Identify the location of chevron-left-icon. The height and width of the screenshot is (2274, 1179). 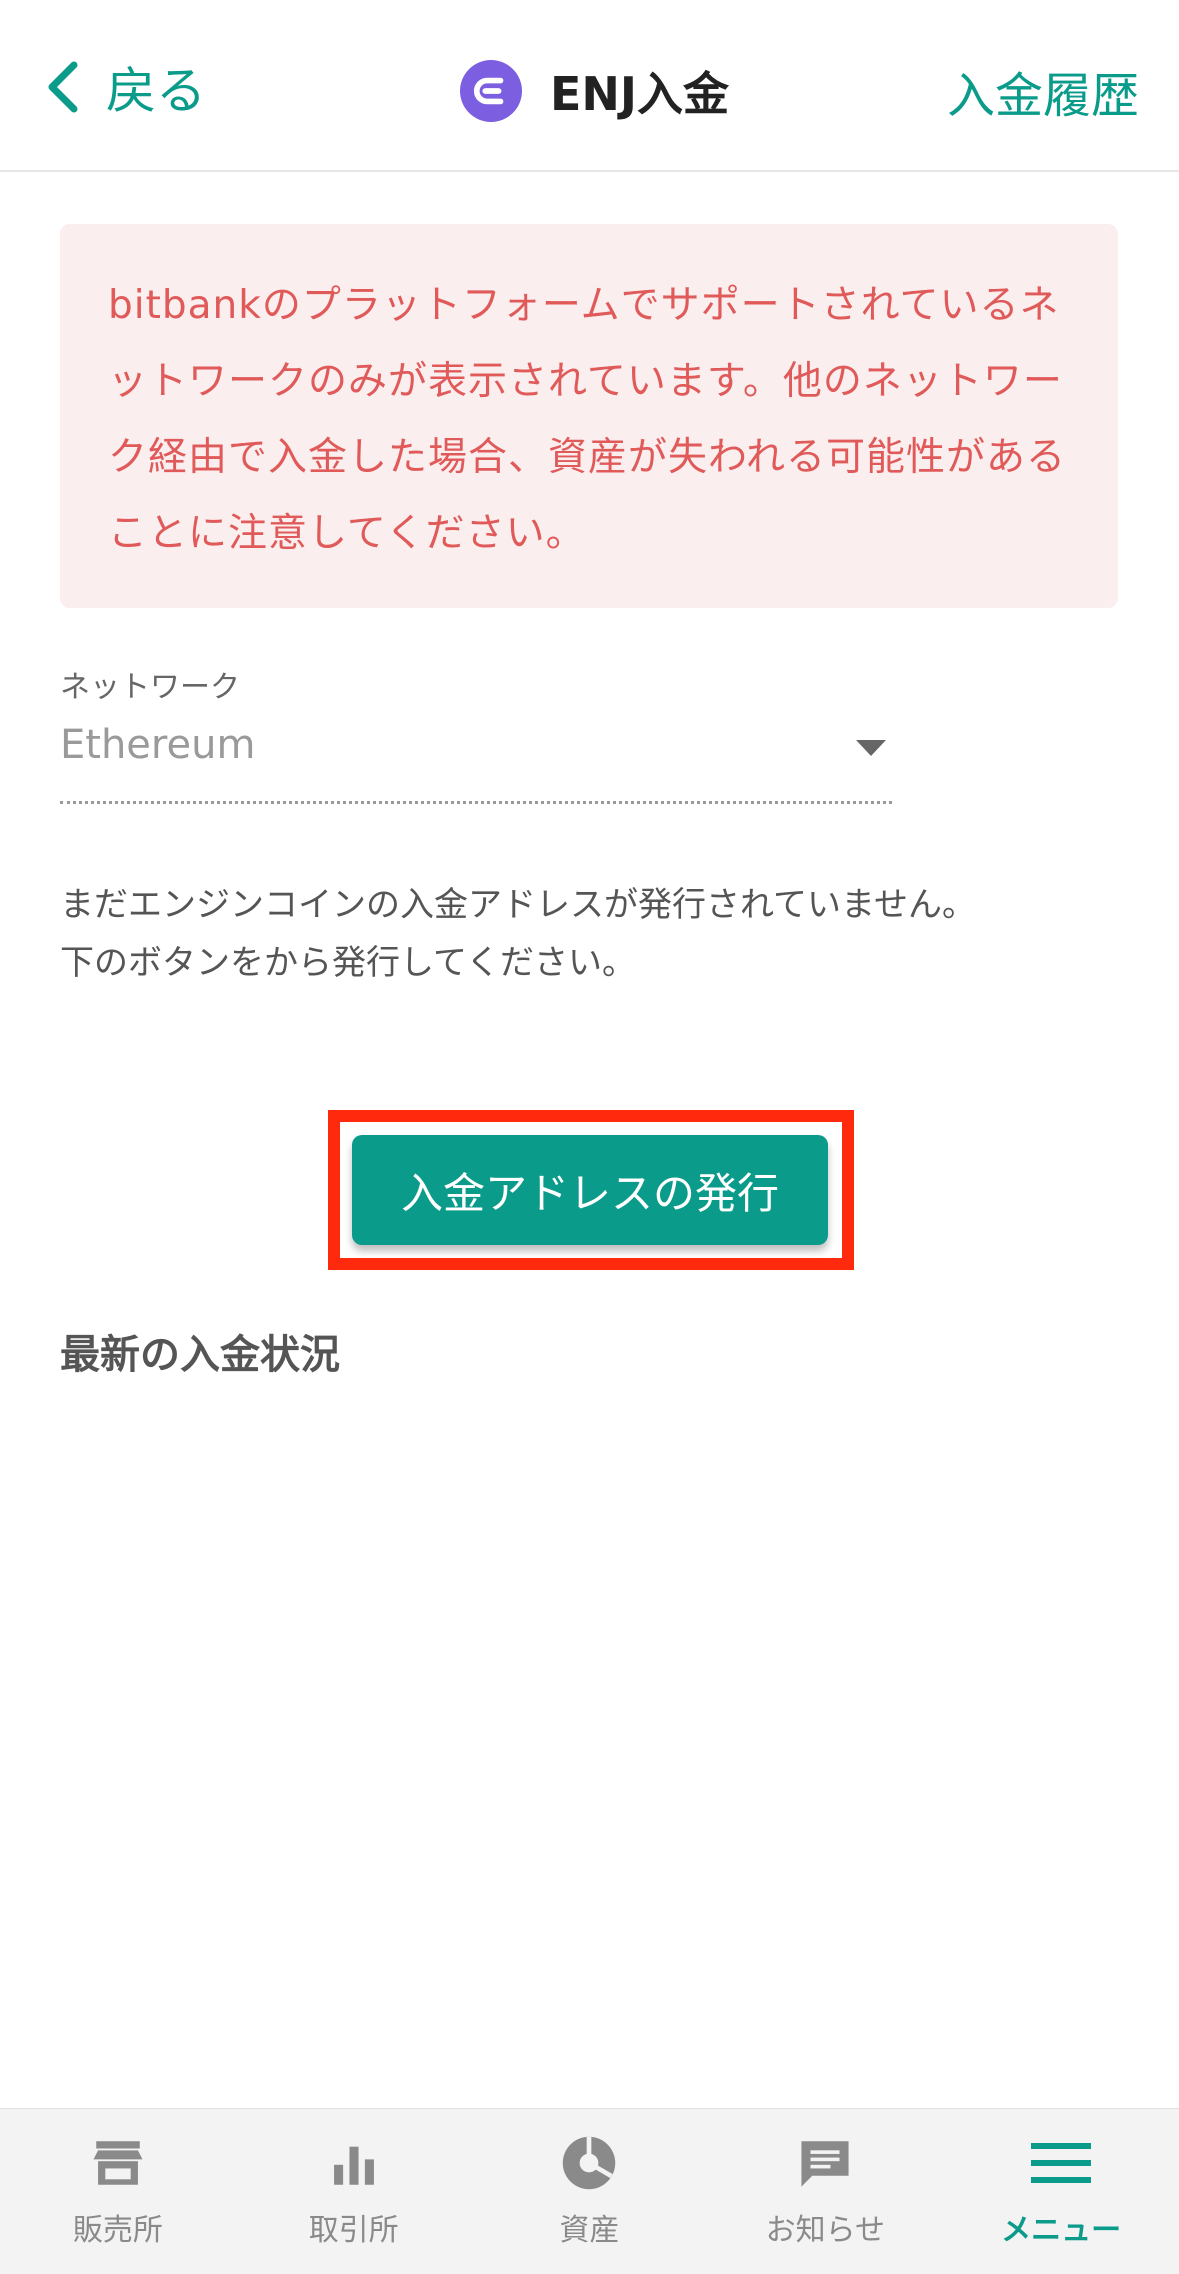
(63, 87).